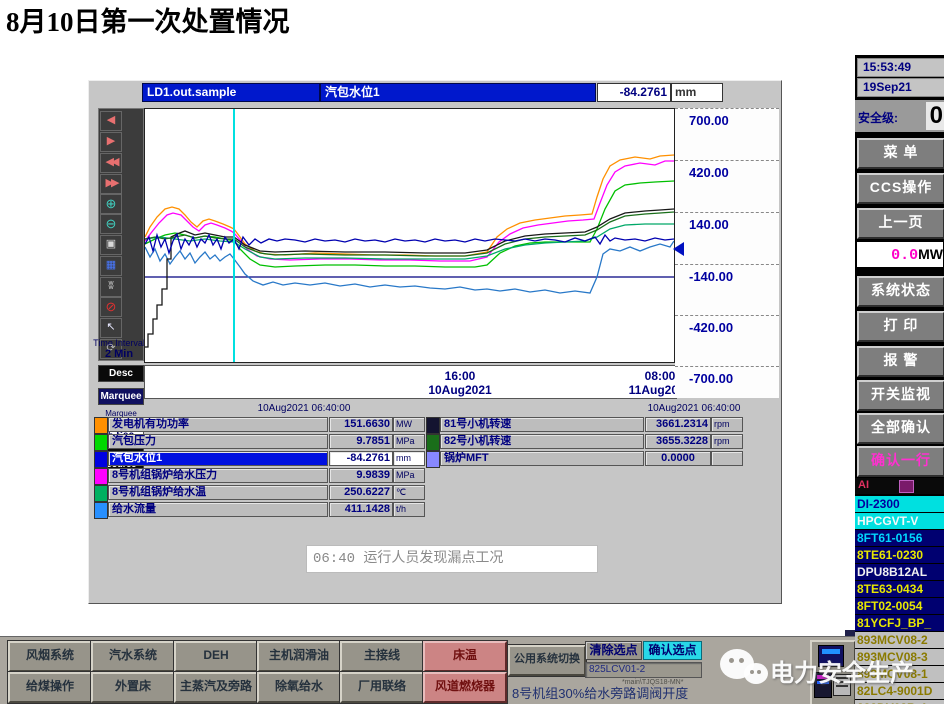  What do you see at coordinates (900, 395) in the screenshot?
I see `switch-monitor-button: 开关监视` at bounding box center [900, 395].